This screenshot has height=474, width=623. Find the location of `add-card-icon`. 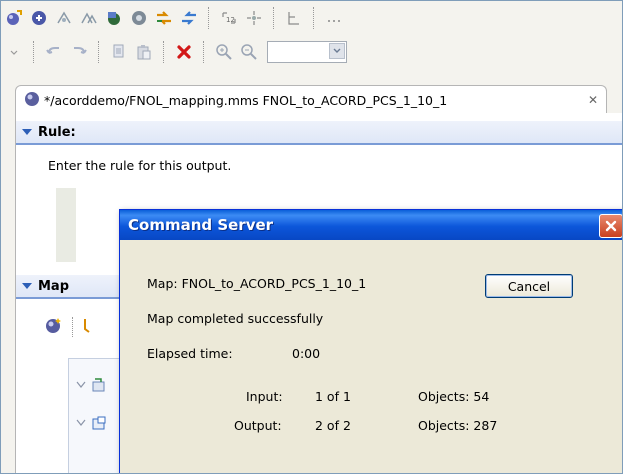

add-card-icon is located at coordinates (54, 326).